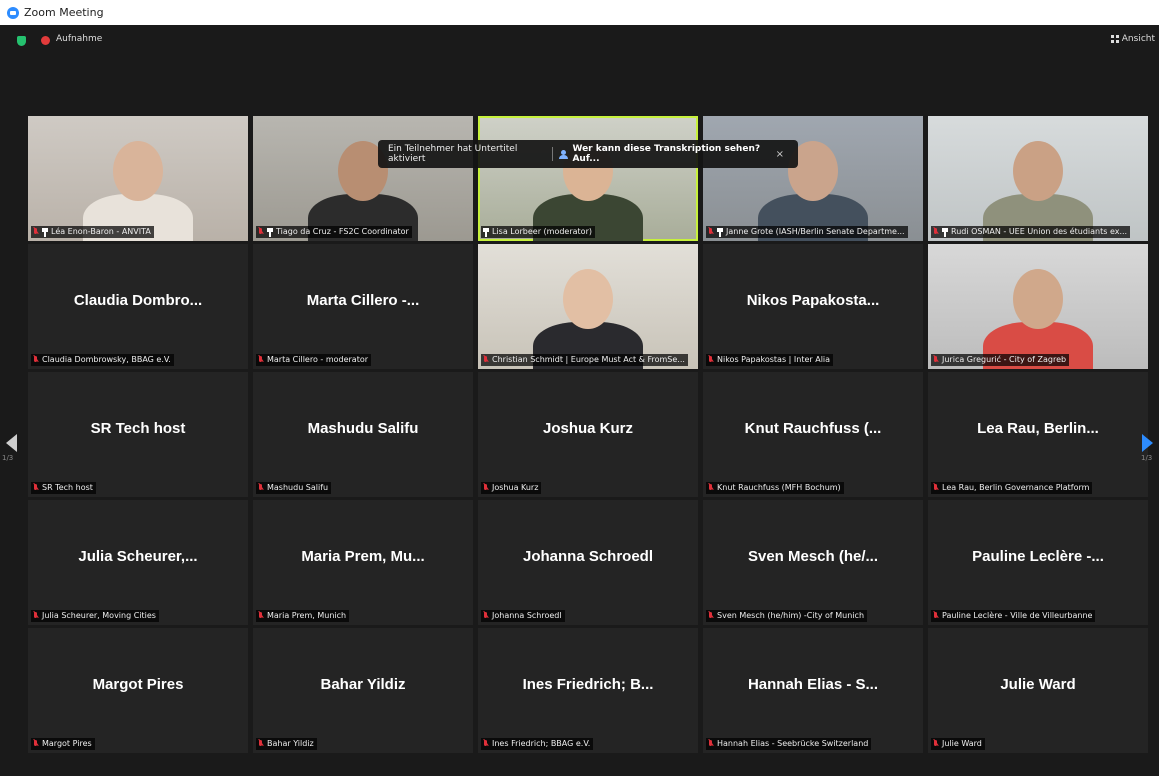 The height and width of the screenshot is (776, 1159). I want to click on participant-label: Julia Scheurer, Moving Cities, so click(95, 616).